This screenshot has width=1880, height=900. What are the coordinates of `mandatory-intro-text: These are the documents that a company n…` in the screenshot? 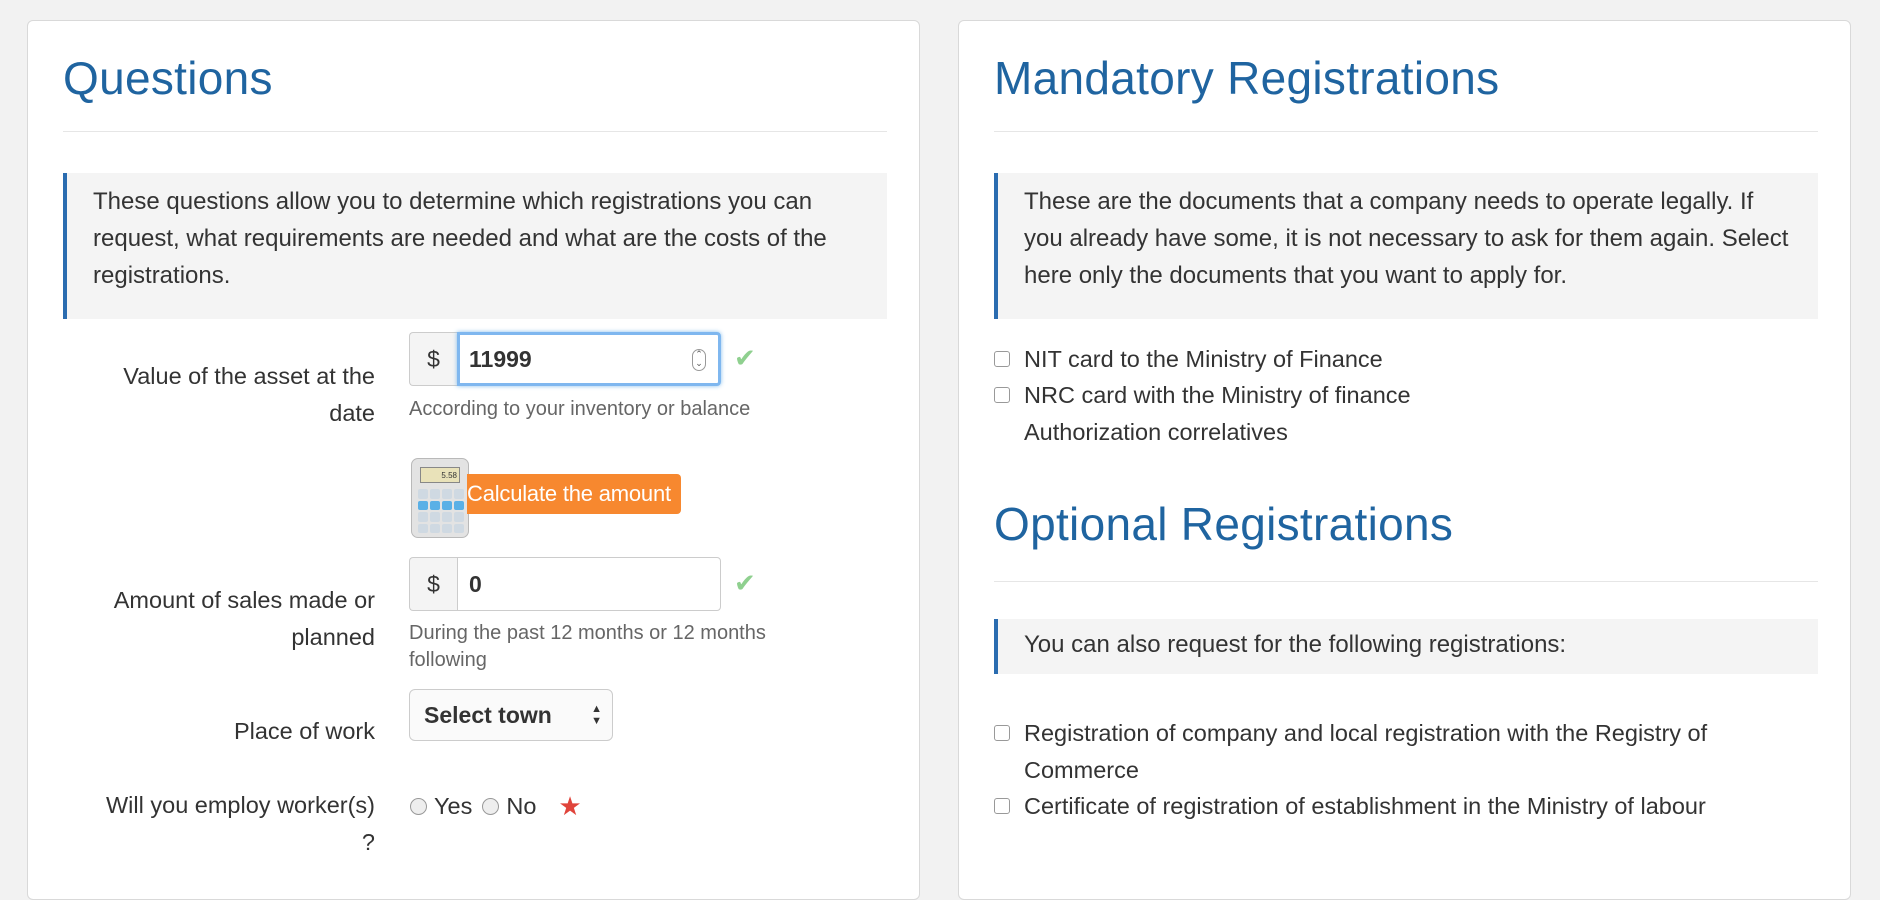 It's located at (1406, 238).